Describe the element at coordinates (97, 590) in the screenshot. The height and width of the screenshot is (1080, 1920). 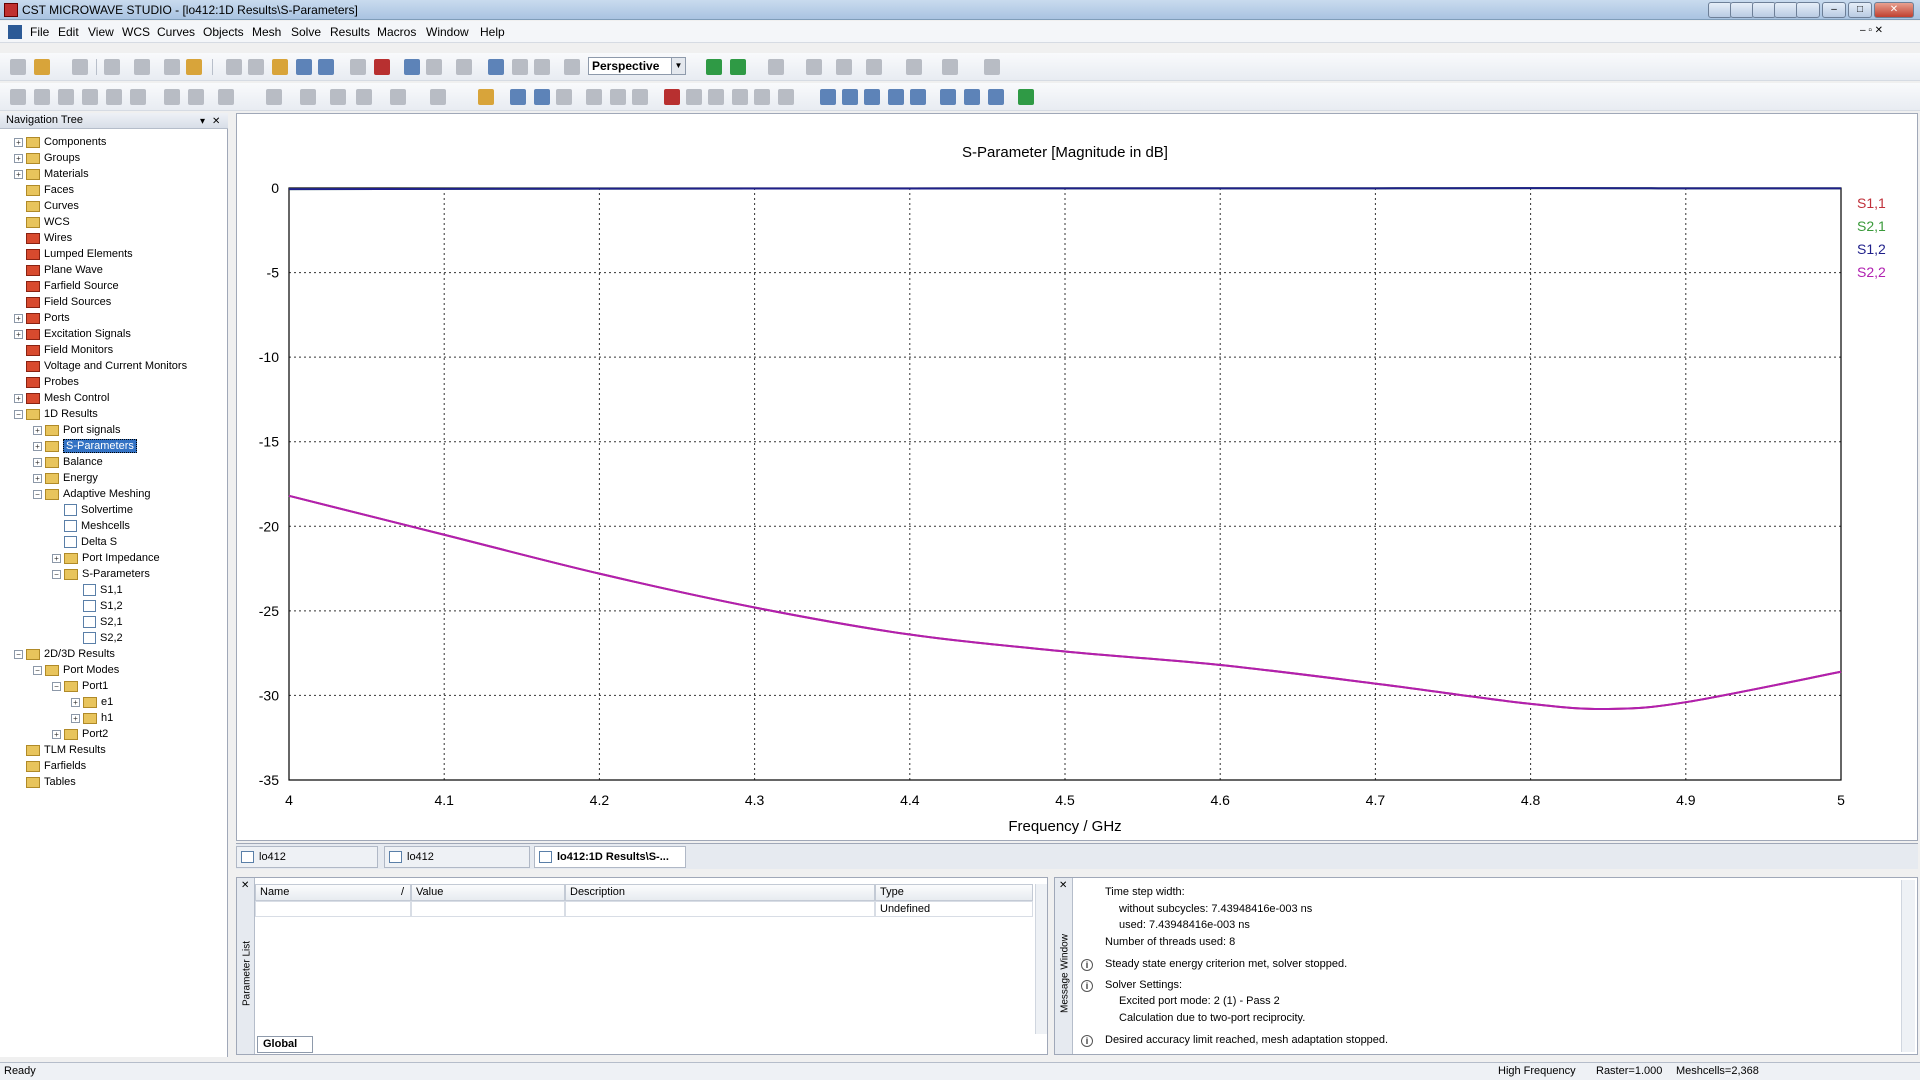
I see `tree-item: S1,1` at that location.